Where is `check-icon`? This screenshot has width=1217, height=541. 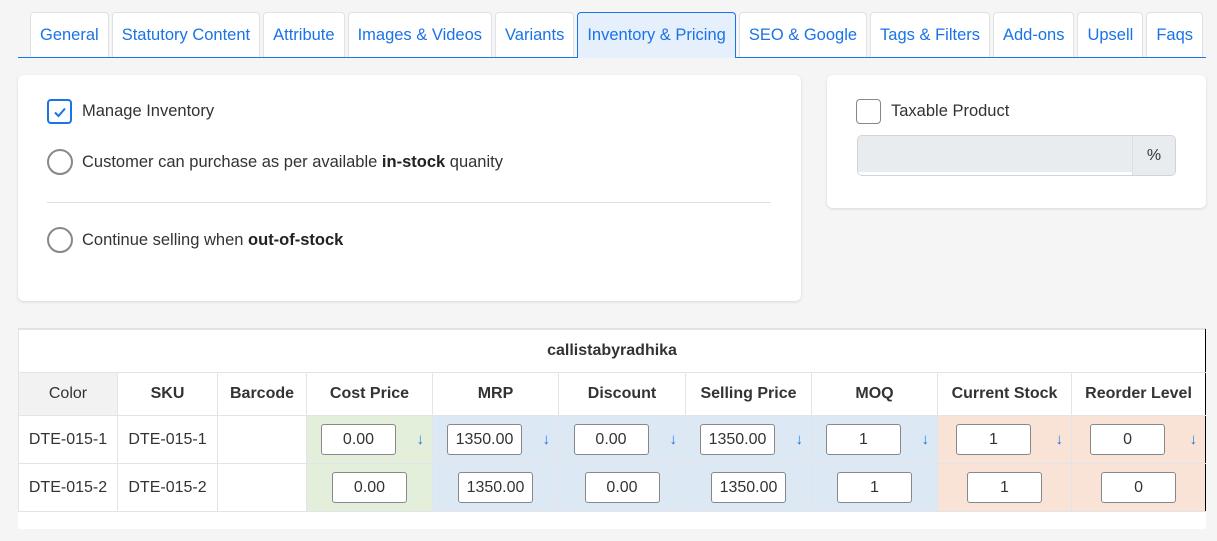 check-icon is located at coordinates (59, 112).